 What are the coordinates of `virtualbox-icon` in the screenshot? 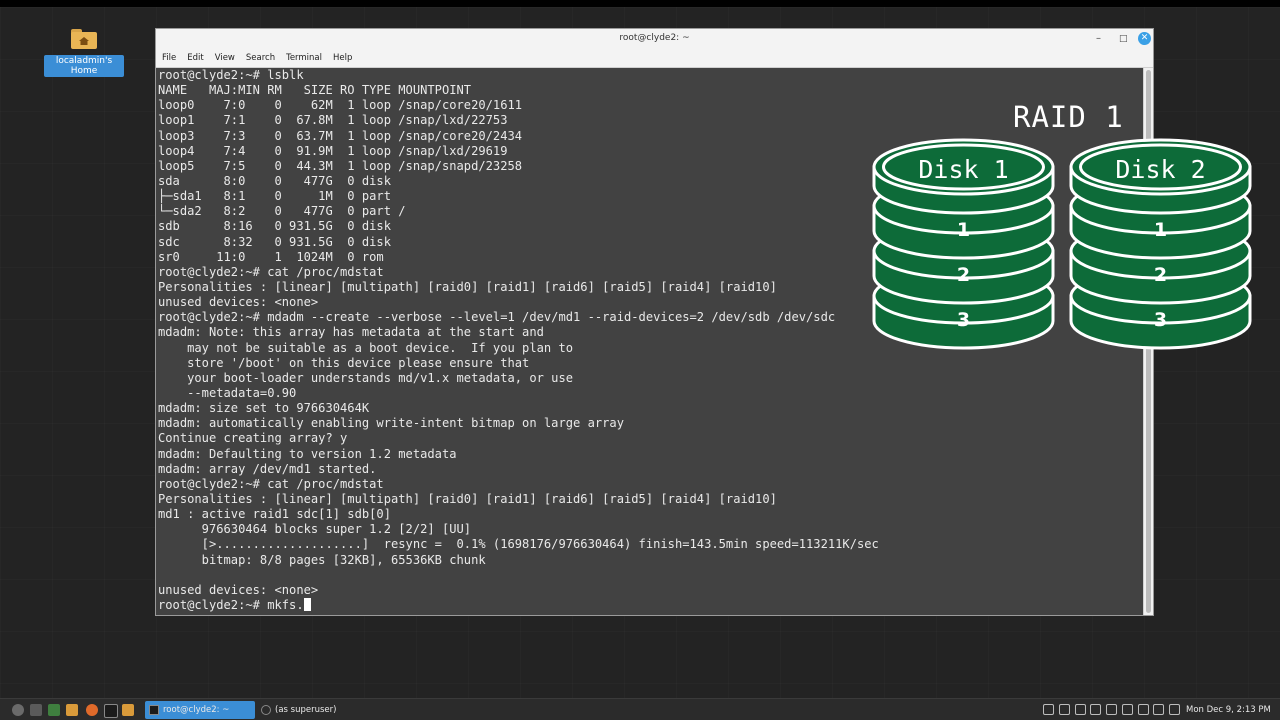 It's located at (54, 710).